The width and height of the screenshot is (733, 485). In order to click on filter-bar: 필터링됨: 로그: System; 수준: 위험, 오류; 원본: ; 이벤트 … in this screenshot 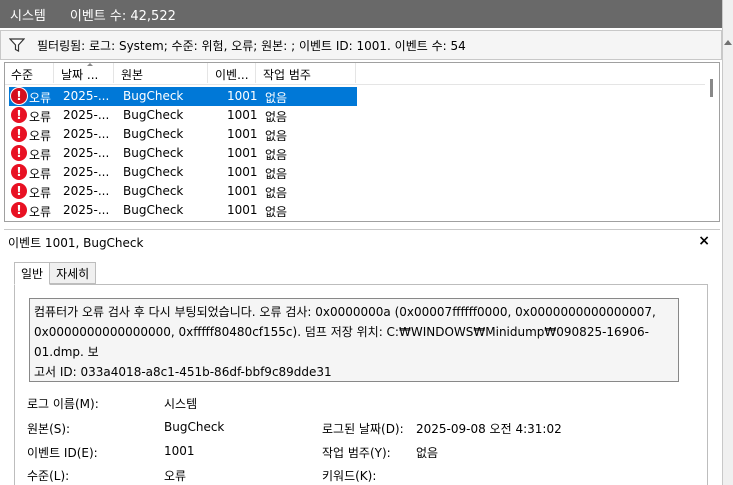, I will do `click(361, 45)`.